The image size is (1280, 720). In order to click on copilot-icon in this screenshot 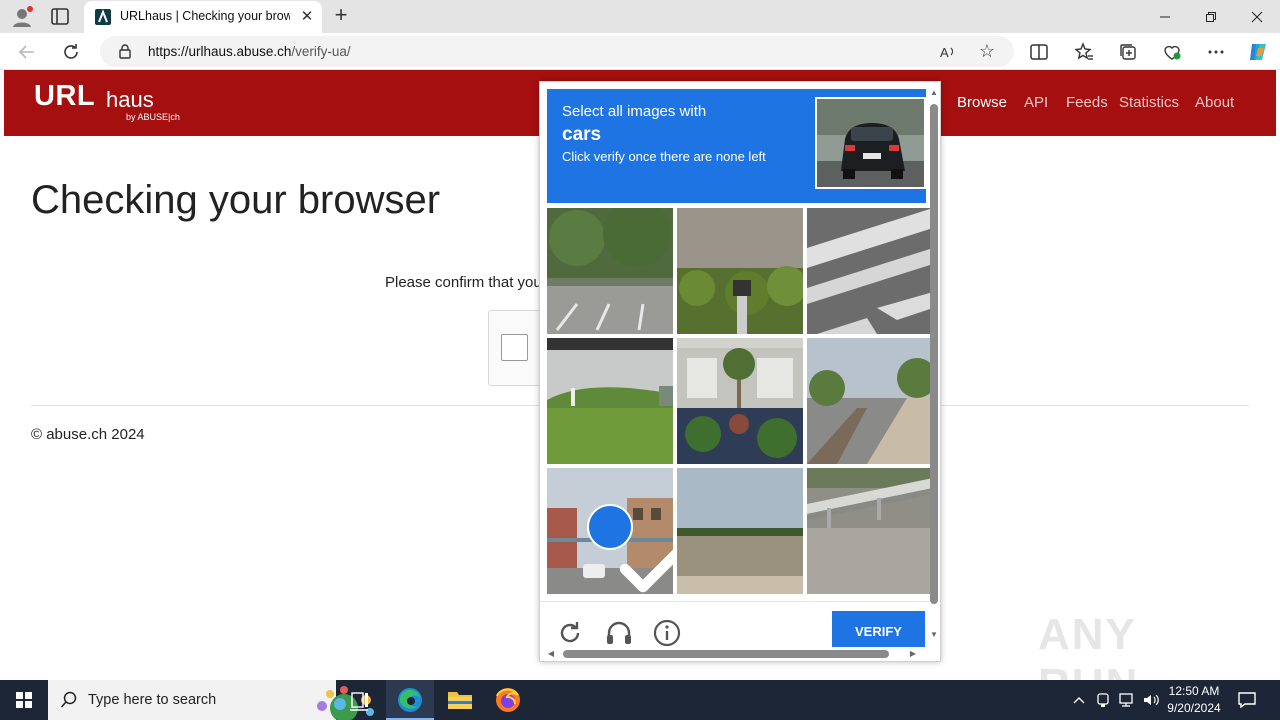, I will do `click(1258, 52)`.